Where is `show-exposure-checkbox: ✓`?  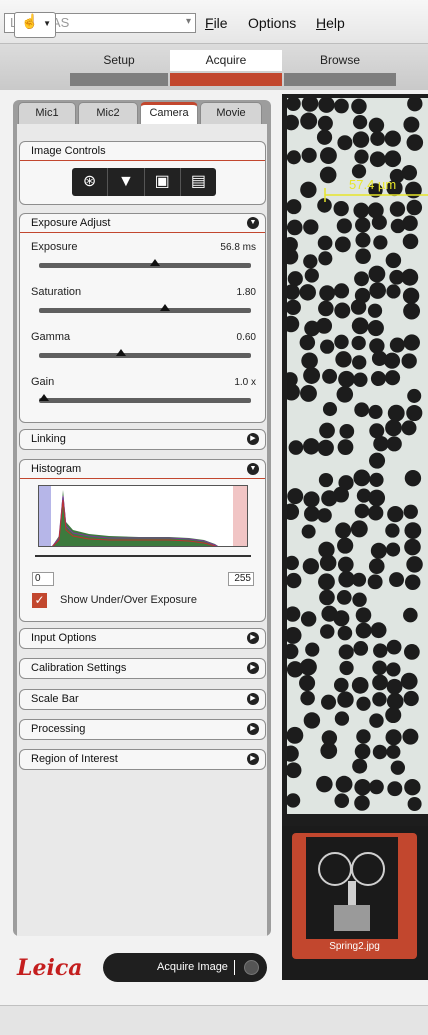
show-exposure-checkbox: ✓ is located at coordinates (39, 600).